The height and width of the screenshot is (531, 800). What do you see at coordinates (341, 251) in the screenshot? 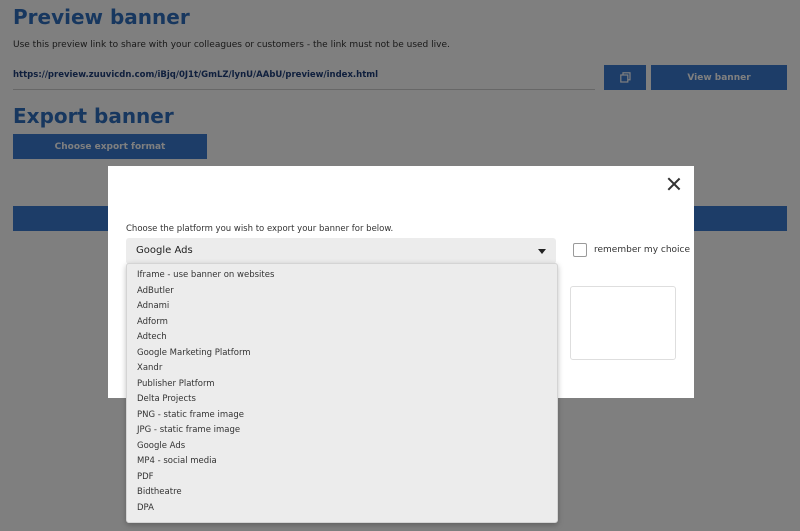
I see `platform-select: Google Ads` at bounding box center [341, 251].